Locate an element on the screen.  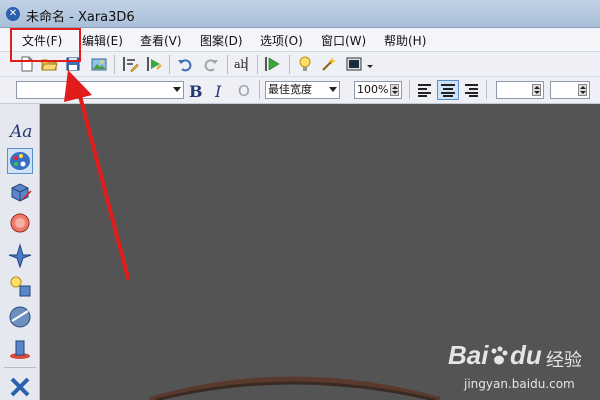
edit-text-icon is located at coordinates (130, 64).